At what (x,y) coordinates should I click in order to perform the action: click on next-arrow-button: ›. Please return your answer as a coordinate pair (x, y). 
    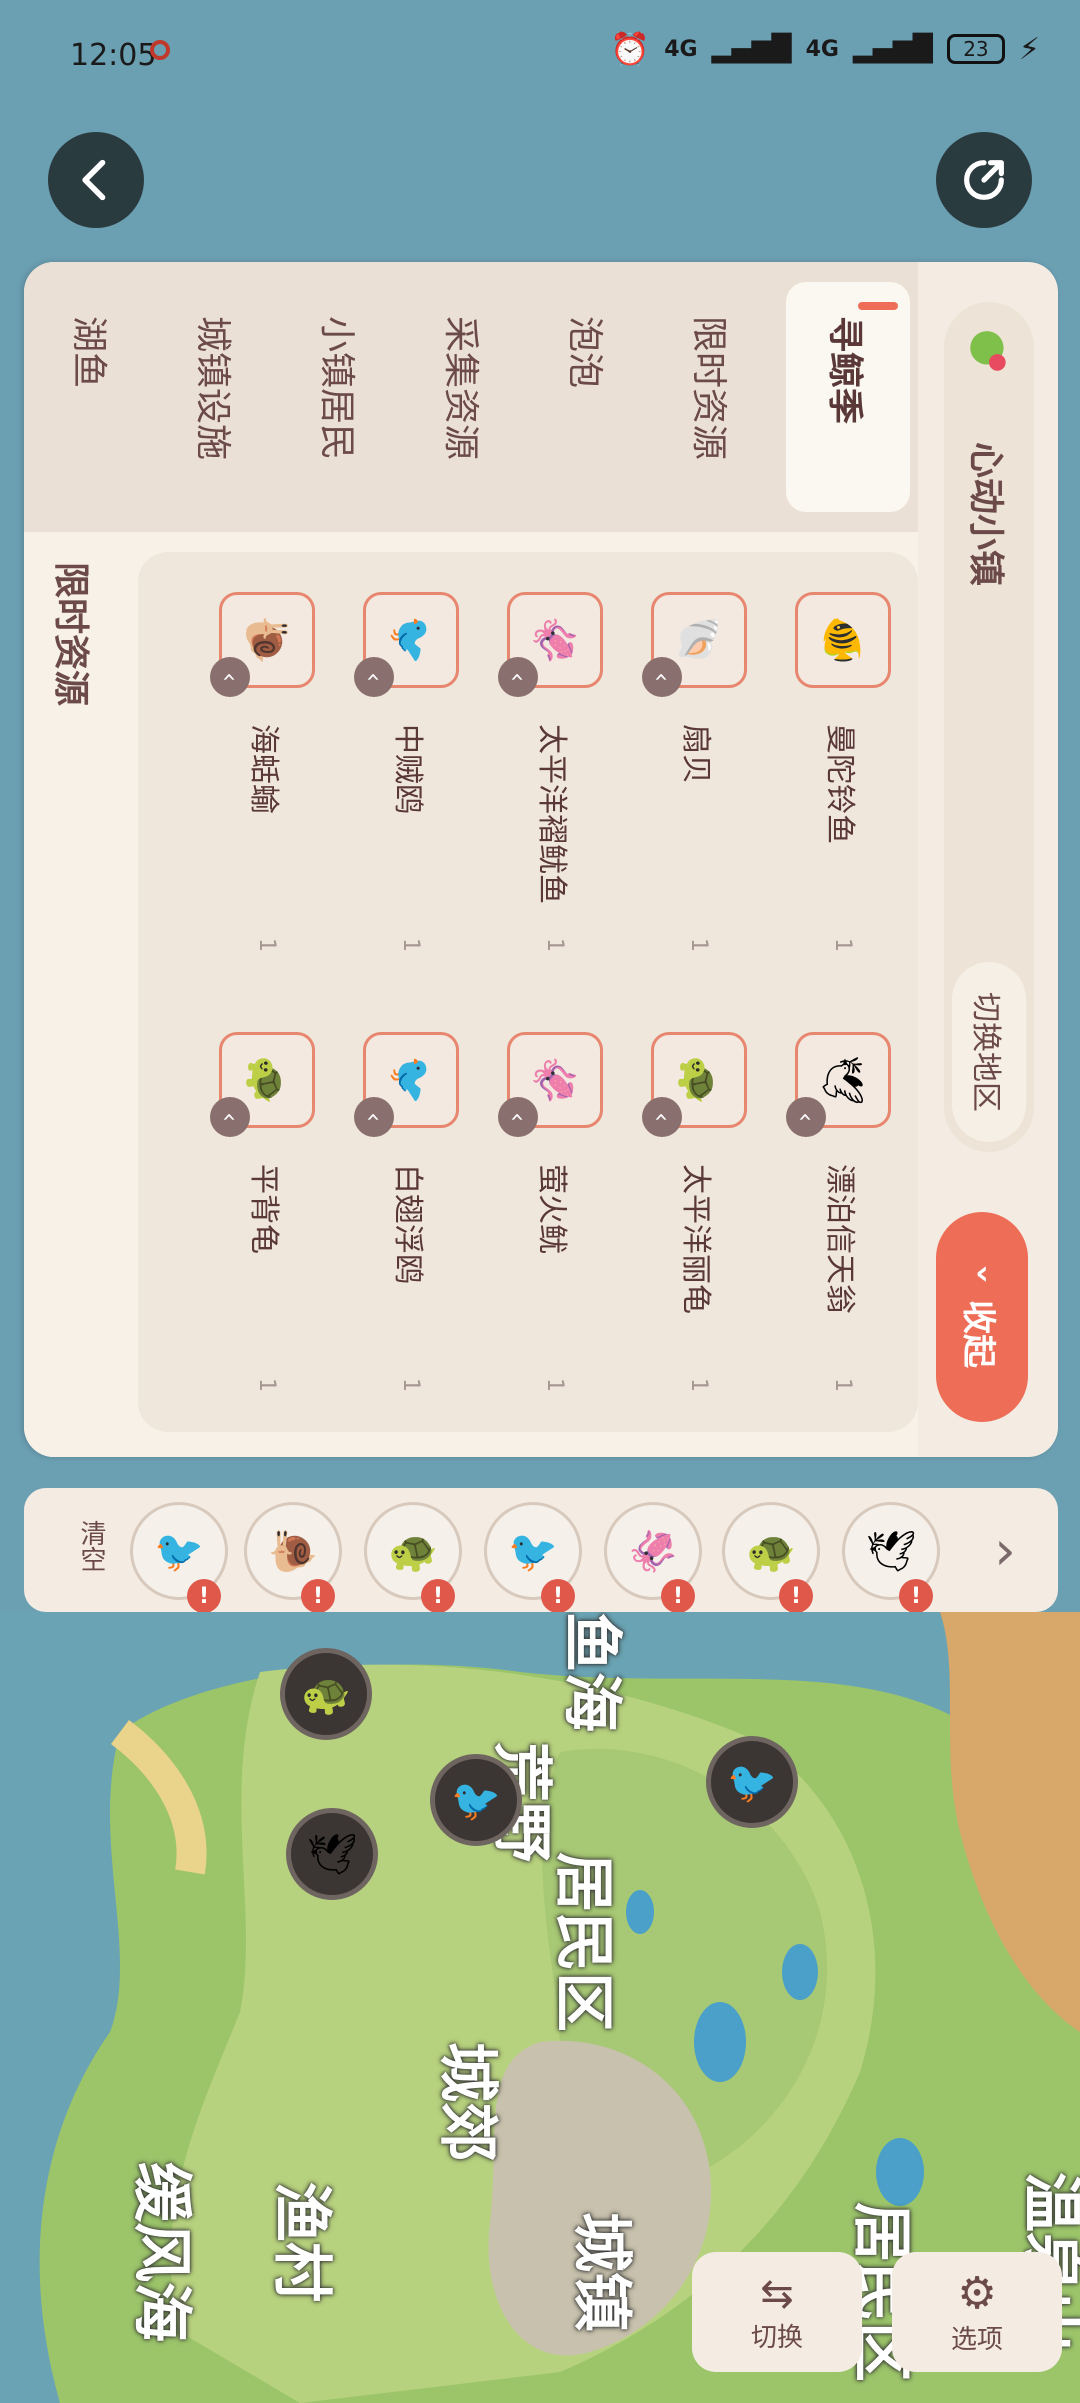
    Looking at the image, I should click on (1005, 1550).